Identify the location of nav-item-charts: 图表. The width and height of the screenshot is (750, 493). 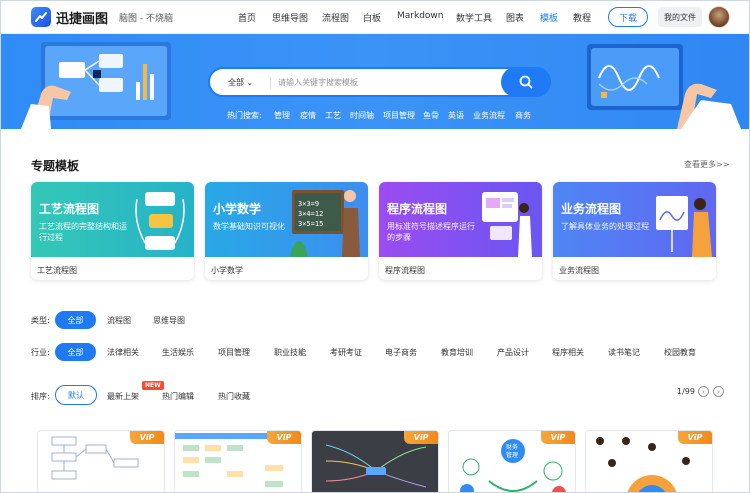
(515, 17).